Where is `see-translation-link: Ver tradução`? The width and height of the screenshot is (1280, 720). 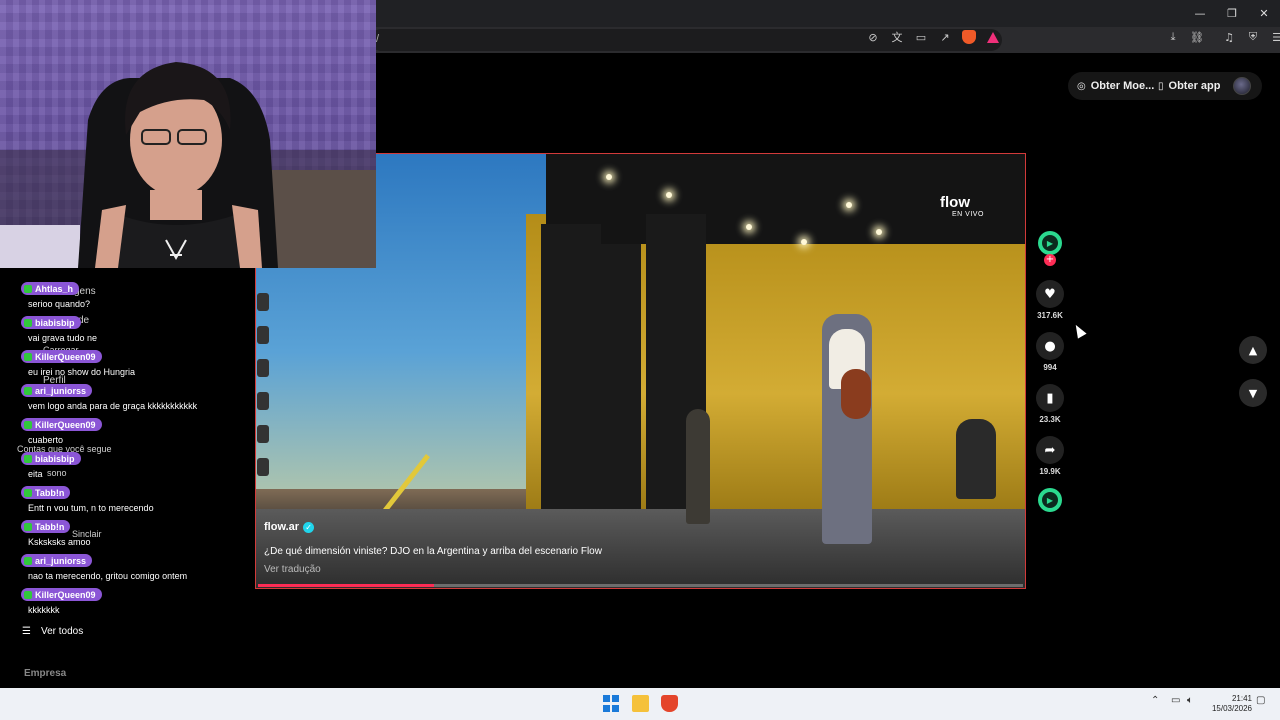
see-translation-link: Ver tradução is located at coordinates (292, 569).